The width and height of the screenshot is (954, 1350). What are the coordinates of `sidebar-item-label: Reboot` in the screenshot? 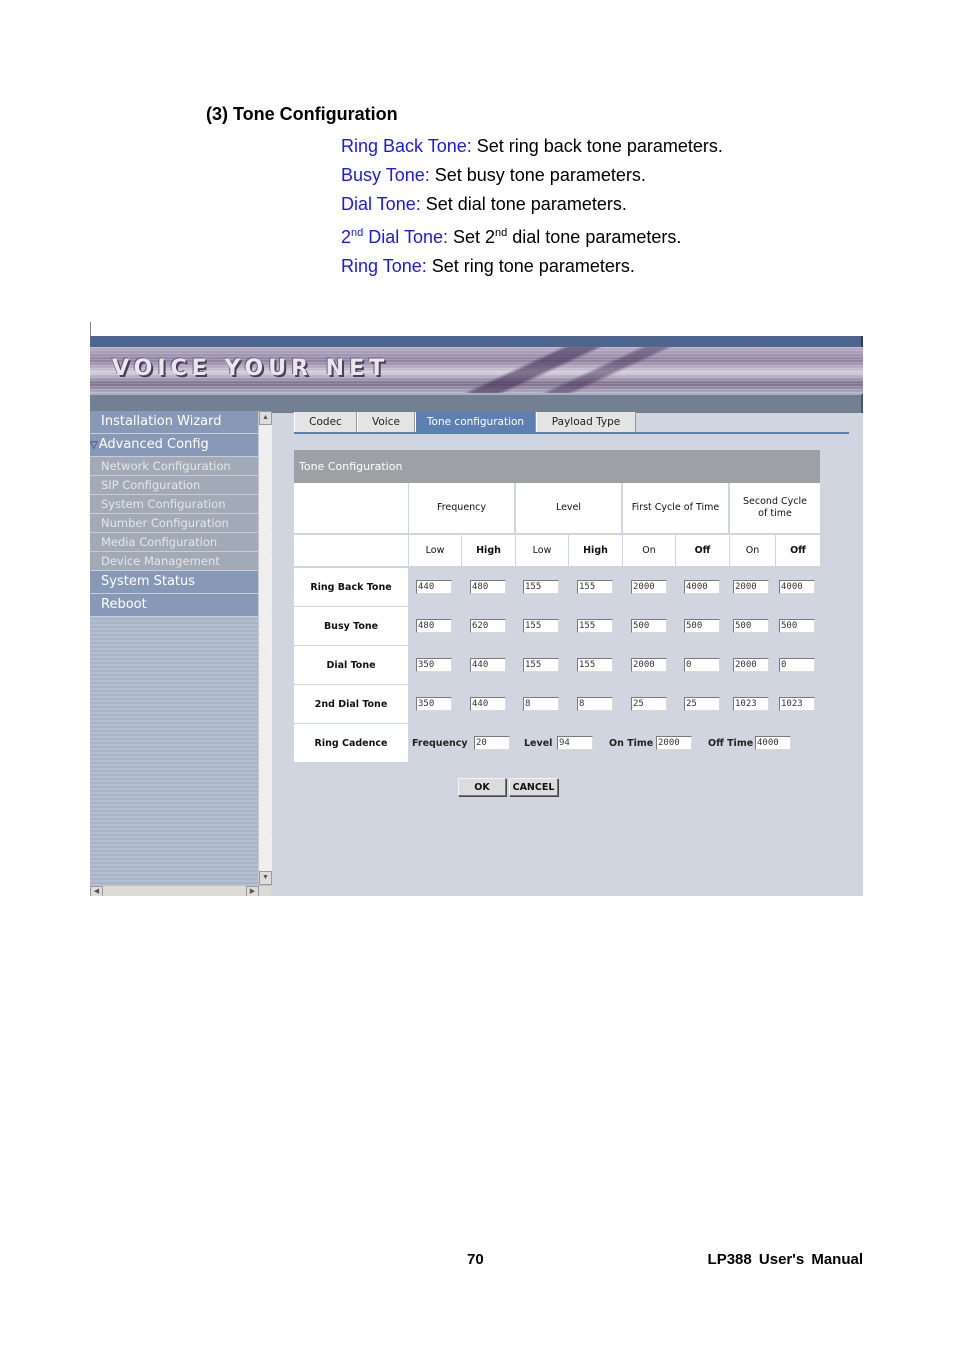 It's located at (124, 604).